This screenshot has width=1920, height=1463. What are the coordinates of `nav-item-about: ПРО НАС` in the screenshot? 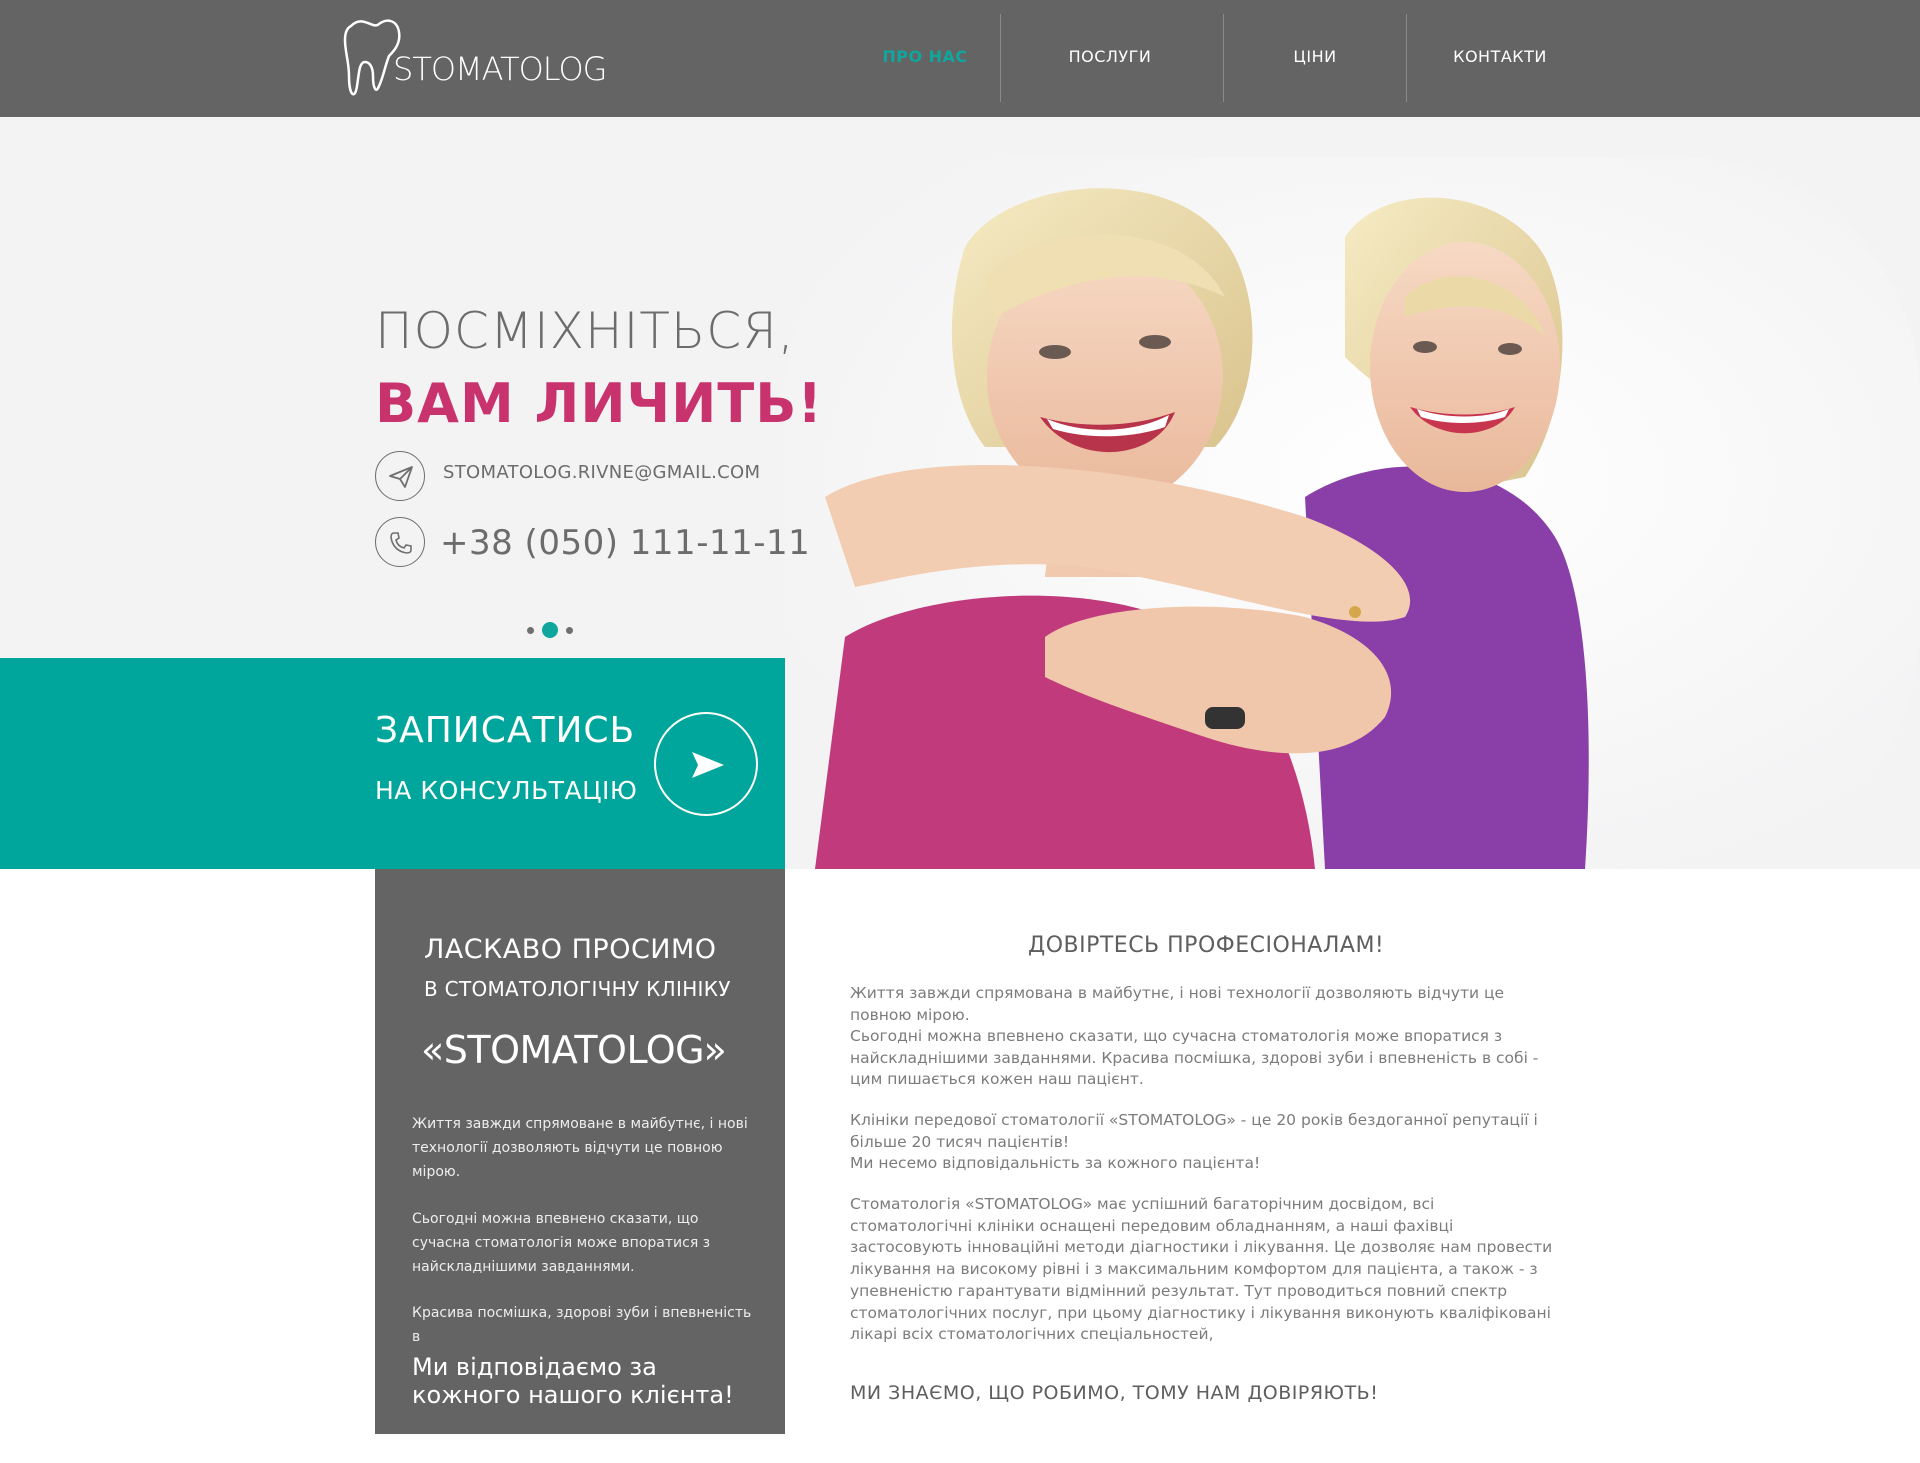 It's located at (925, 58).